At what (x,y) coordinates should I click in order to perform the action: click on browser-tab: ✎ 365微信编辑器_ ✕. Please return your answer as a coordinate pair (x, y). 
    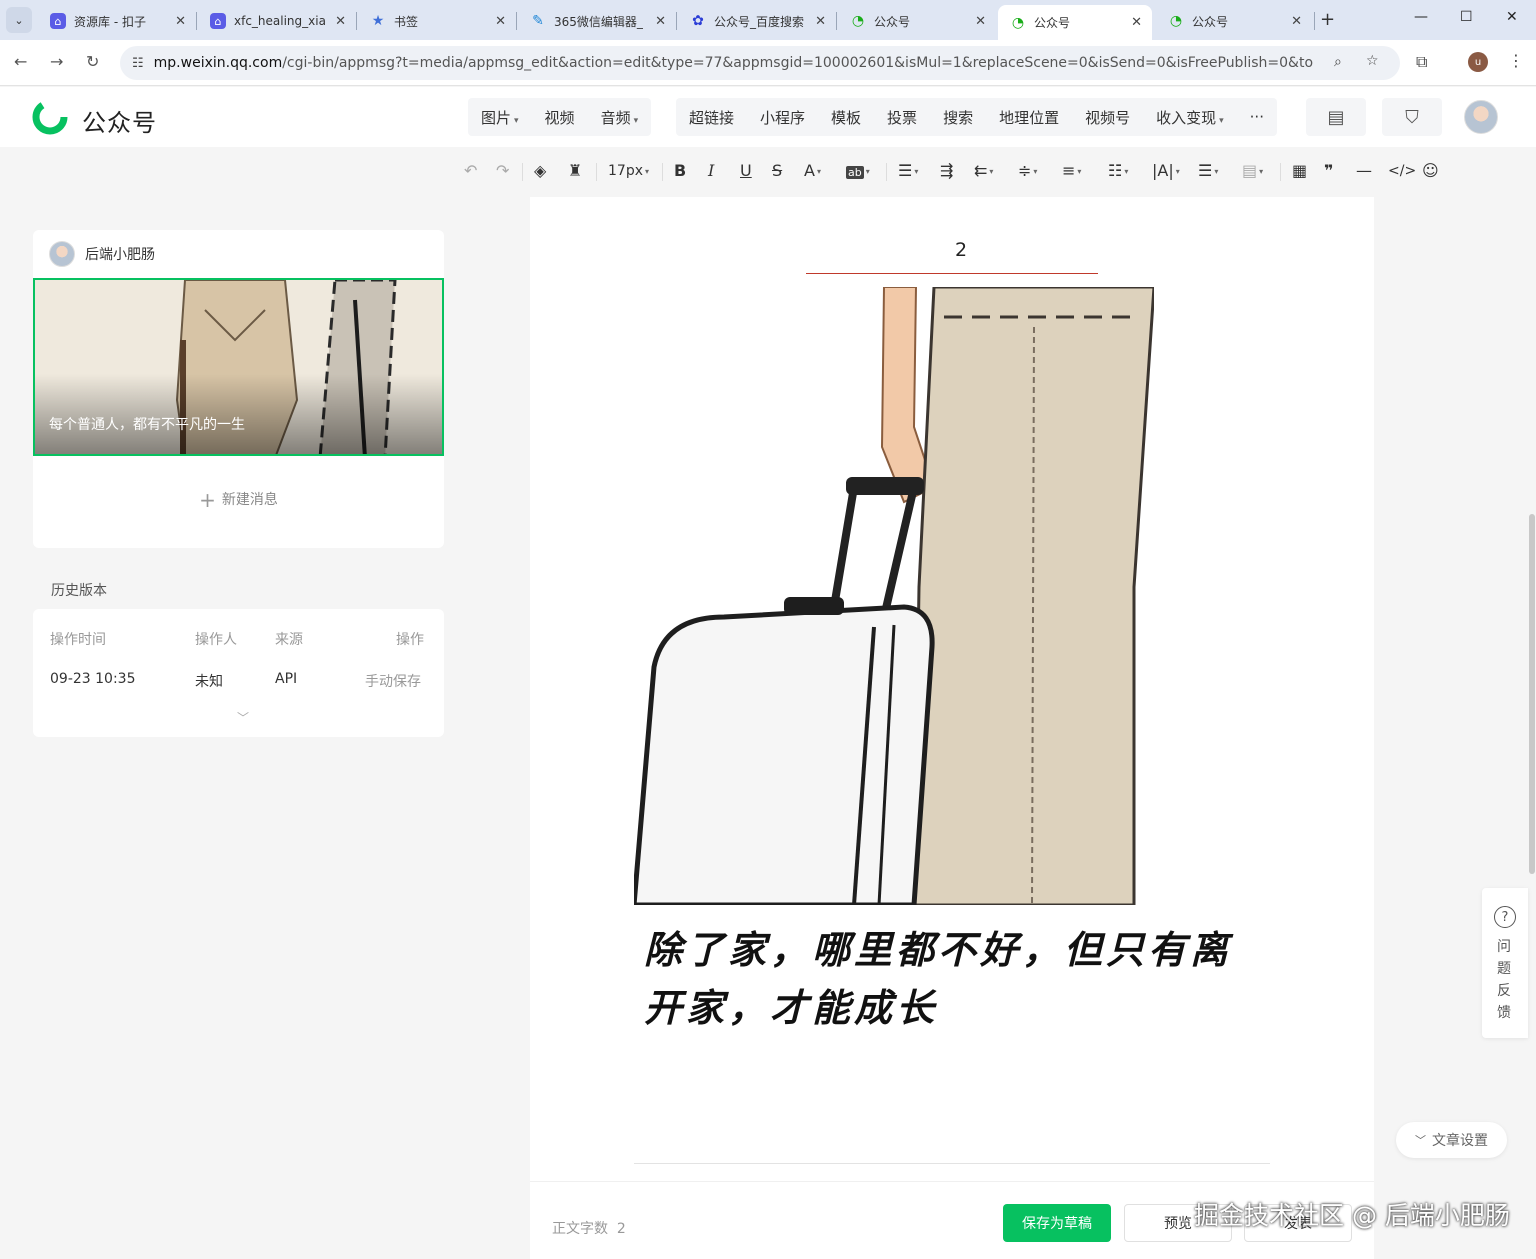
    Looking at the image, I should click on (597, 21).